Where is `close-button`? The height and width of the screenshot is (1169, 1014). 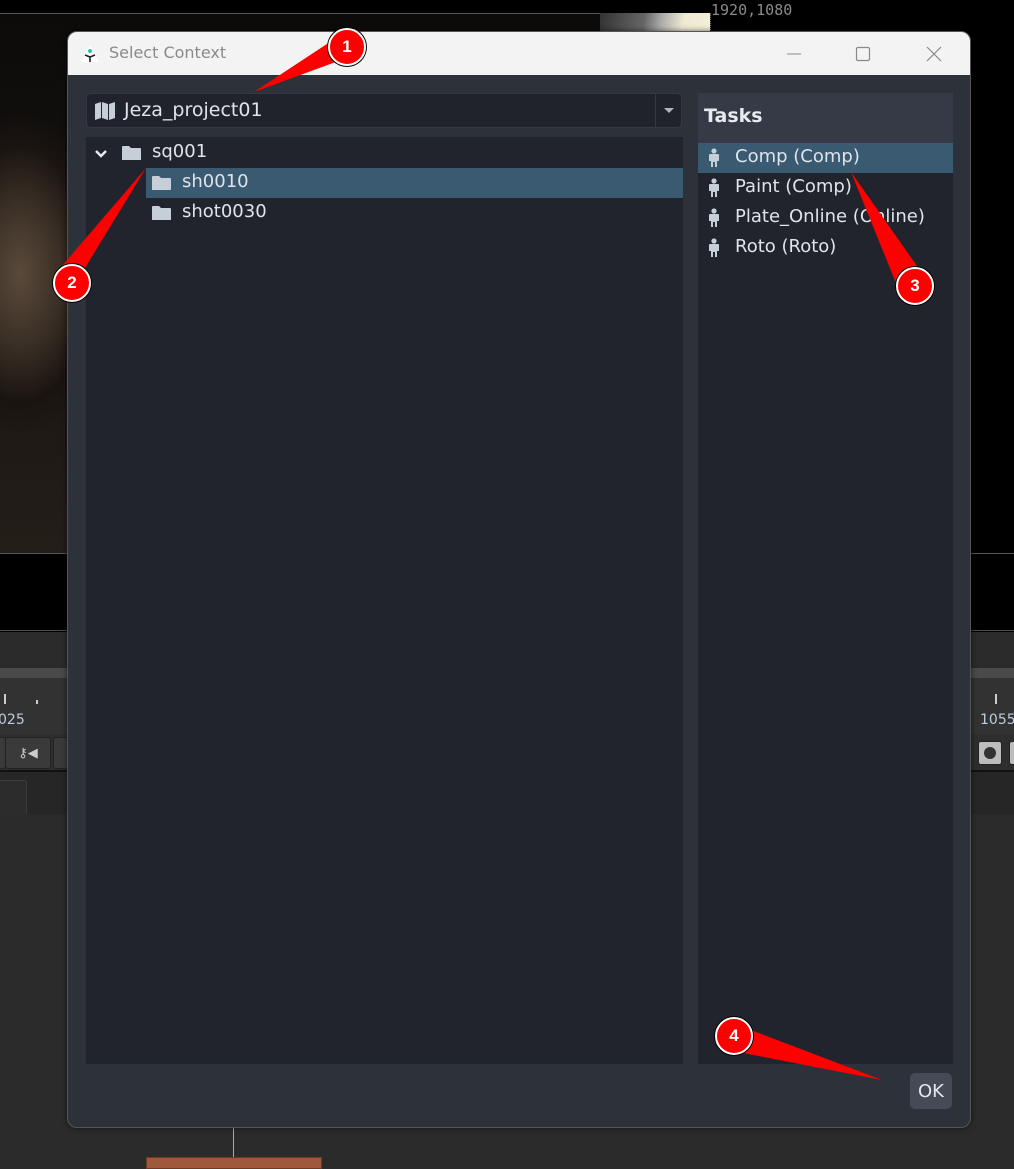 close-button is located at coordinates (934, 53).